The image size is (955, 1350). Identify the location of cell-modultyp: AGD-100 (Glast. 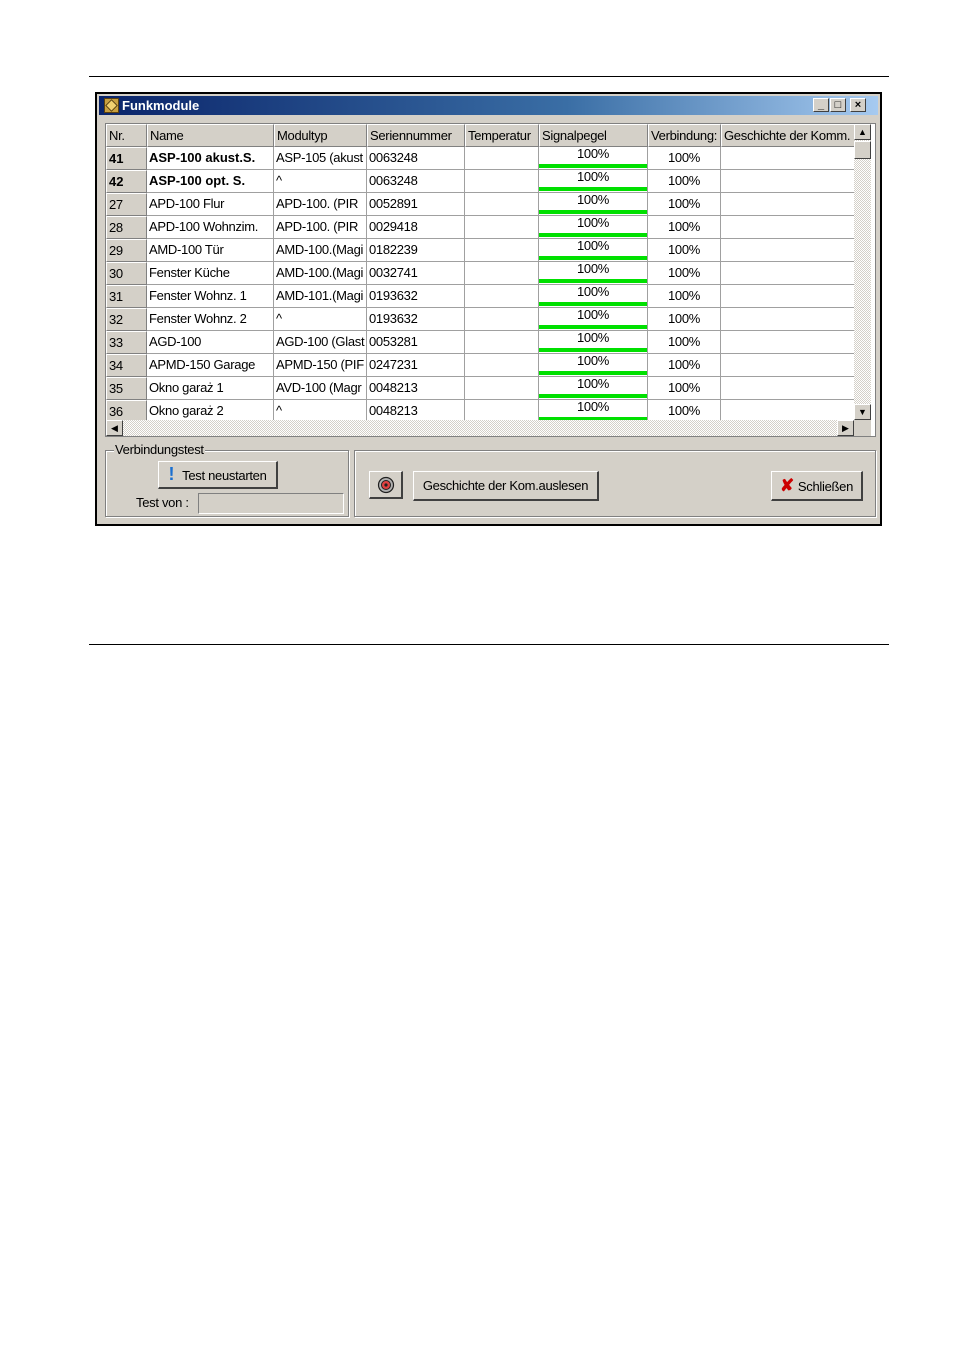
(320, 342).